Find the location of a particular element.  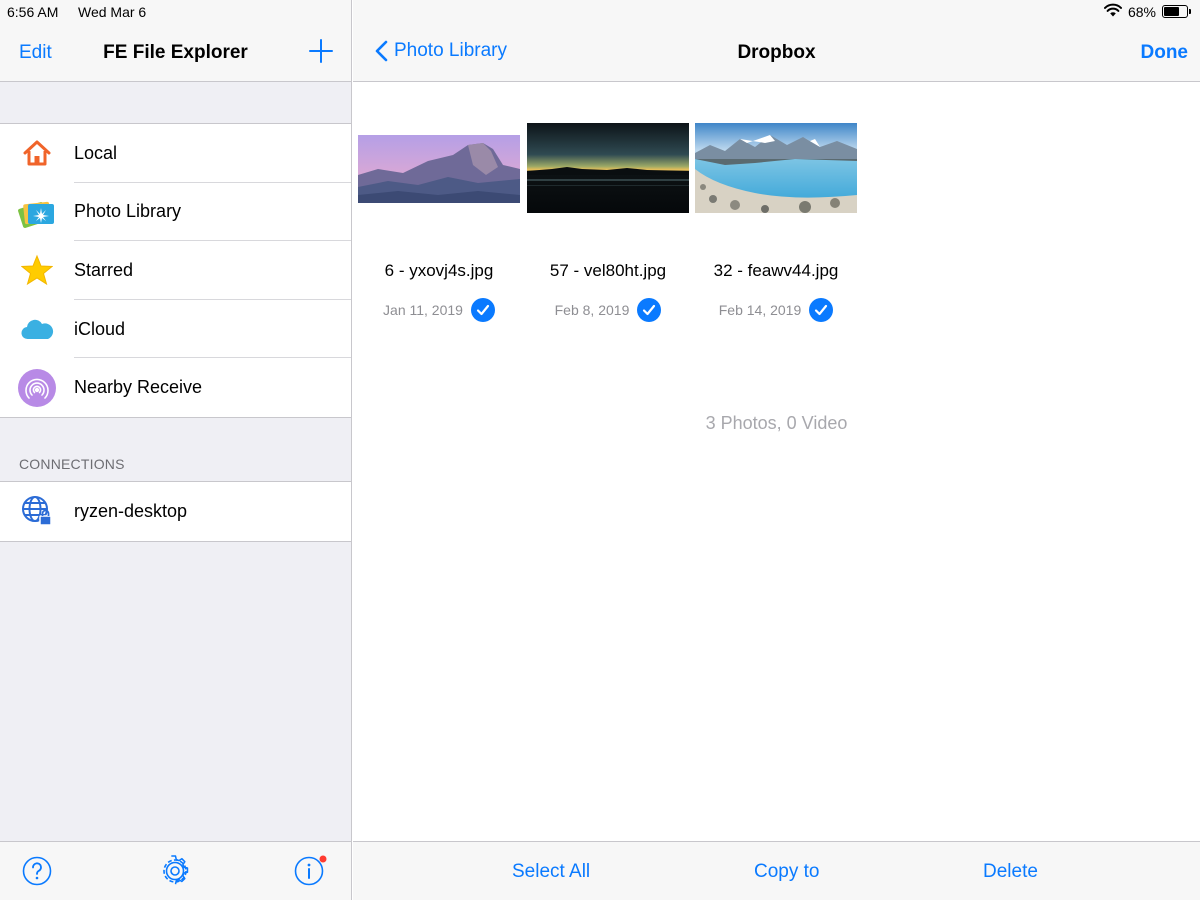

photo-meta: Feb 8, 2019 is located at coordinates (608, 310).